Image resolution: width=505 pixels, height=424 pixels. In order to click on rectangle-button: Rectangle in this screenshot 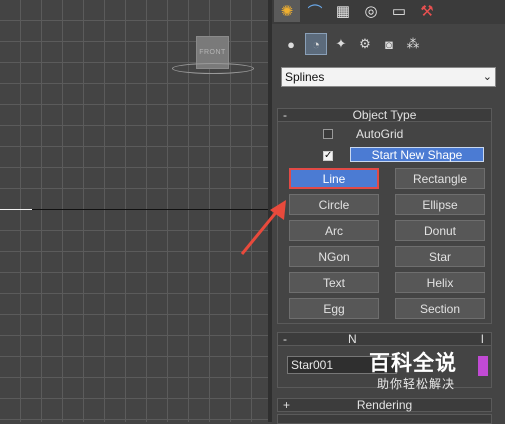, I will do `click(440, 178)`.